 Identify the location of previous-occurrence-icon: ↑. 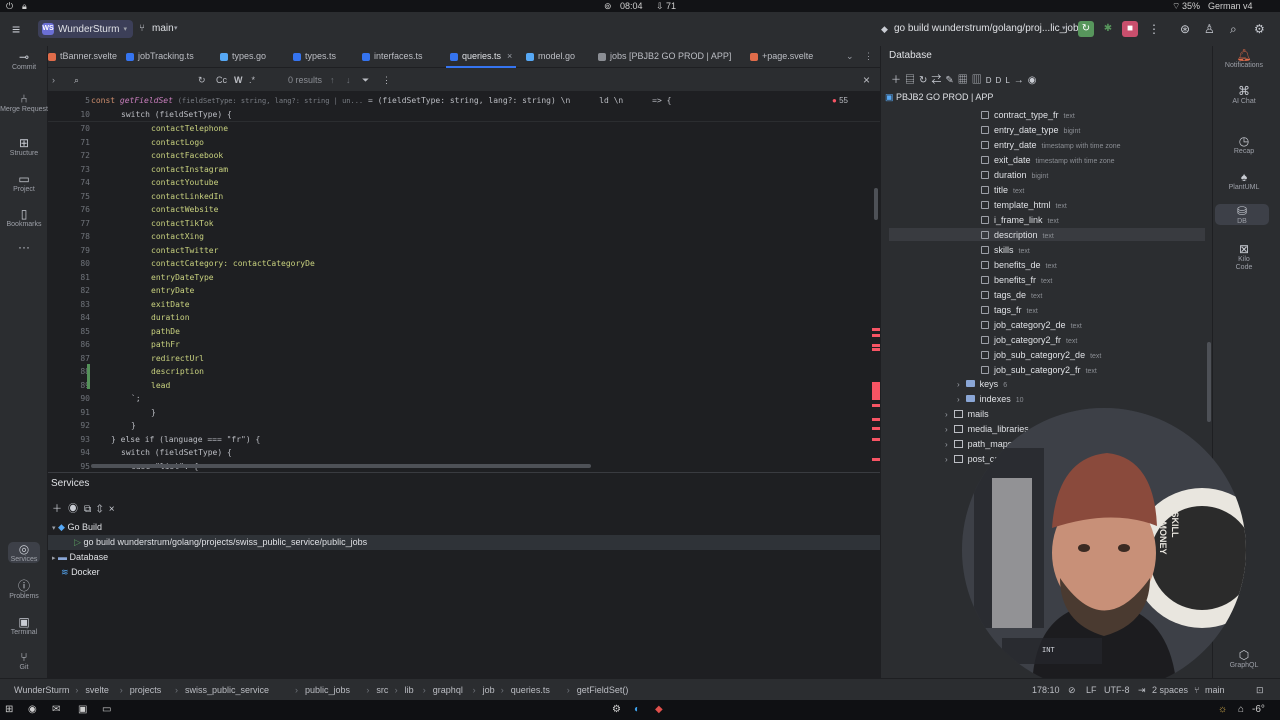
(332, 80).